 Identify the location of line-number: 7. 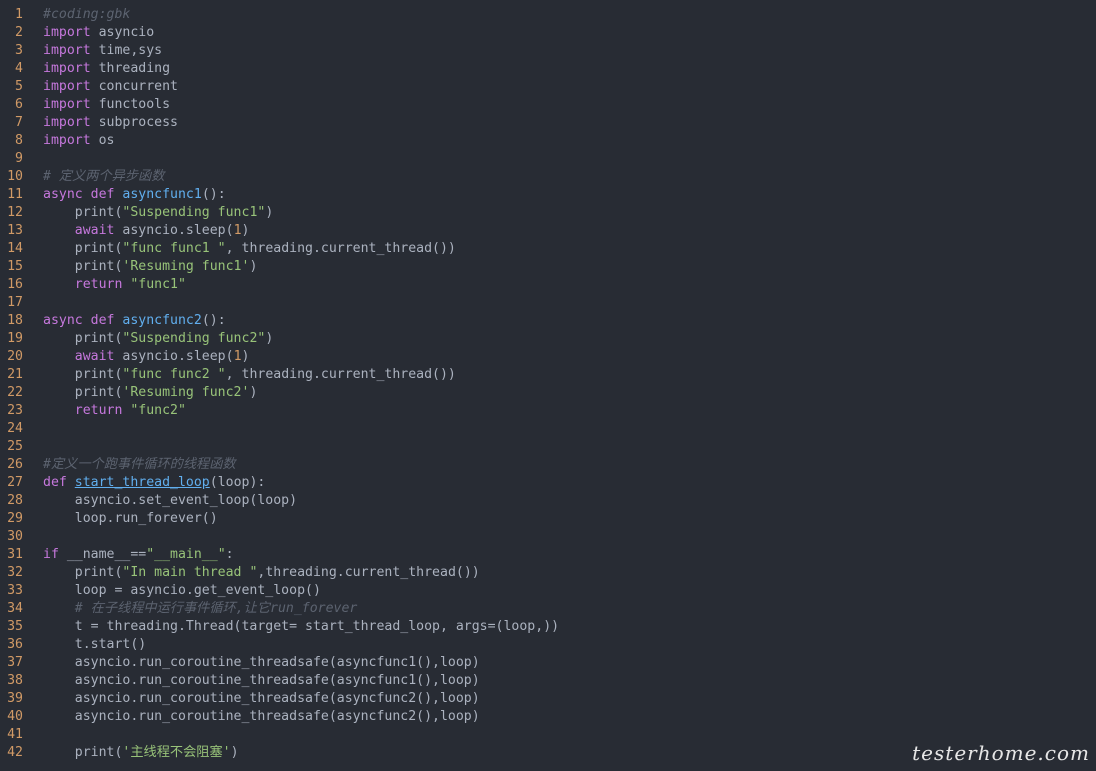
(19, 122).